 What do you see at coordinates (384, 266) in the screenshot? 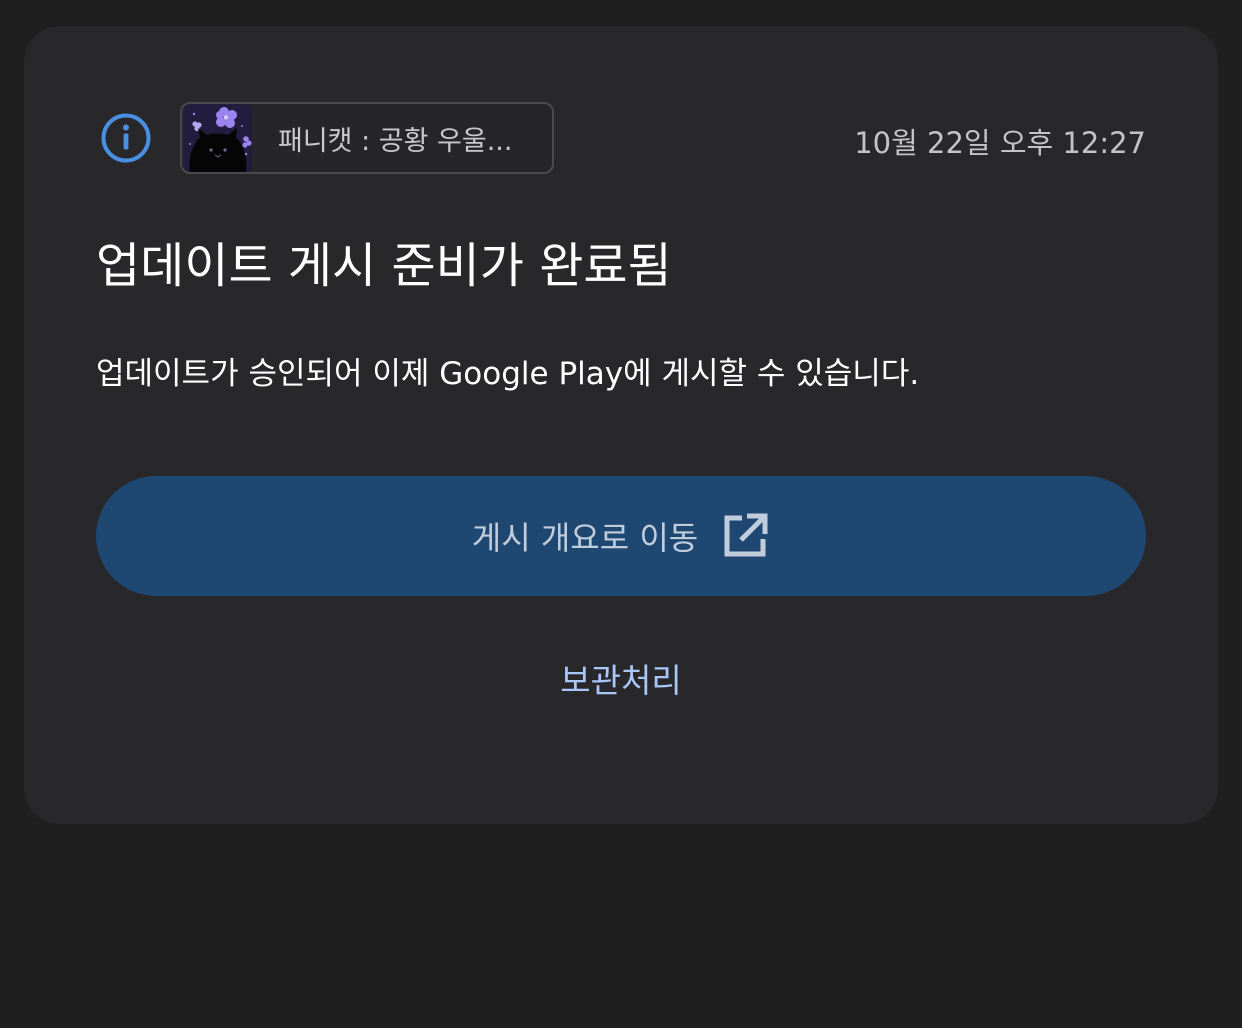
I see `notification-title: 업데이트 게시 준비가 완료됨` at bounding box center [384, 266].